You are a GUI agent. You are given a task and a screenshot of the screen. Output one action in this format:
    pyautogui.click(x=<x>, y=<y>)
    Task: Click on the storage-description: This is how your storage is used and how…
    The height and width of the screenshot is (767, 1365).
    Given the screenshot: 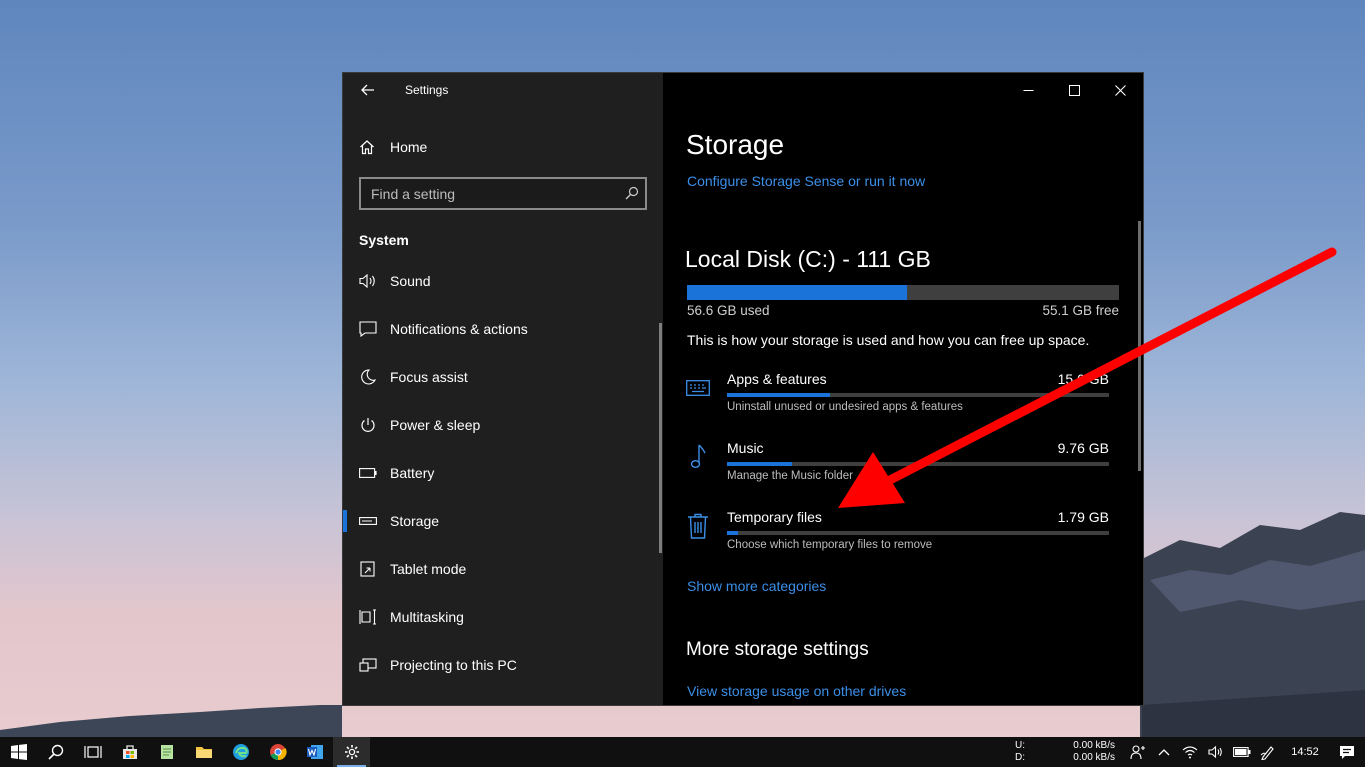 What is the action you would take?
    pyautogui.click(x=888, y=340)
    